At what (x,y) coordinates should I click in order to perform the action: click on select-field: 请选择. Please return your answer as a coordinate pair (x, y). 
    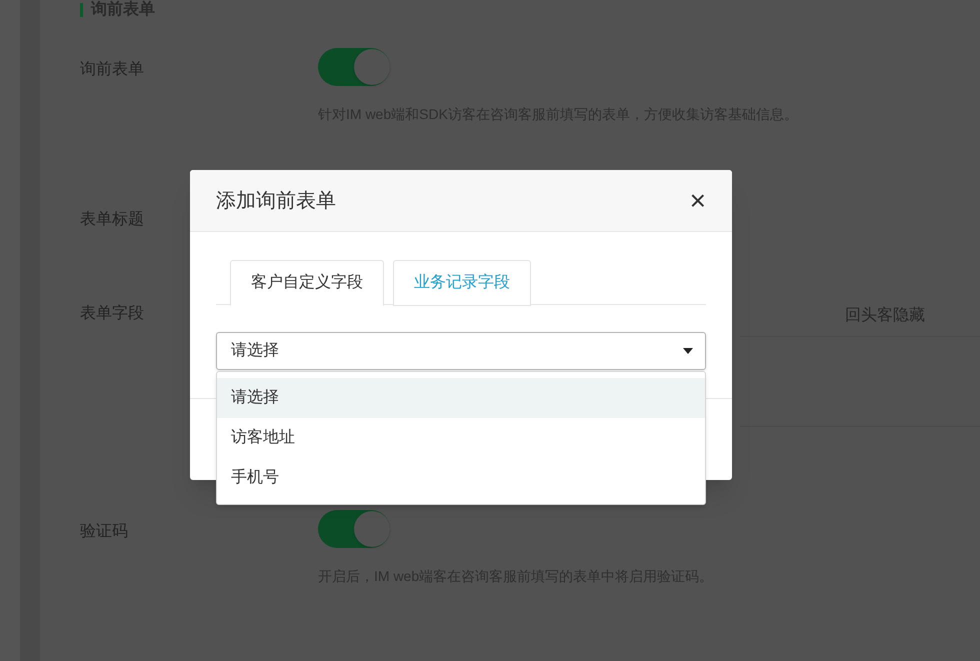
    Looking at the image, I should click on (461, 351).